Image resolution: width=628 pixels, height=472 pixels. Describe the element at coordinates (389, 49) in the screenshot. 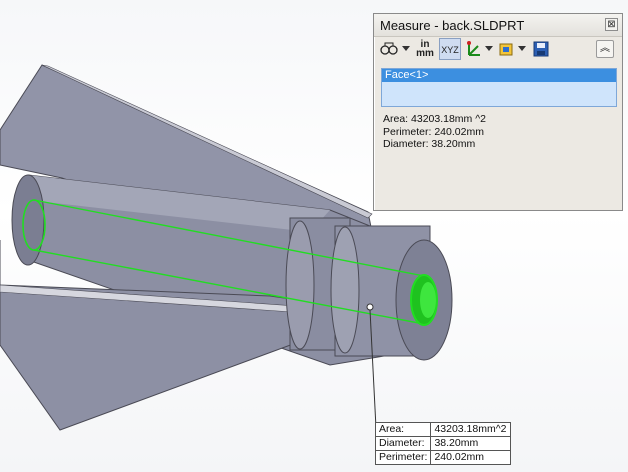

I see `arc-circle-measure-icon` at that location.